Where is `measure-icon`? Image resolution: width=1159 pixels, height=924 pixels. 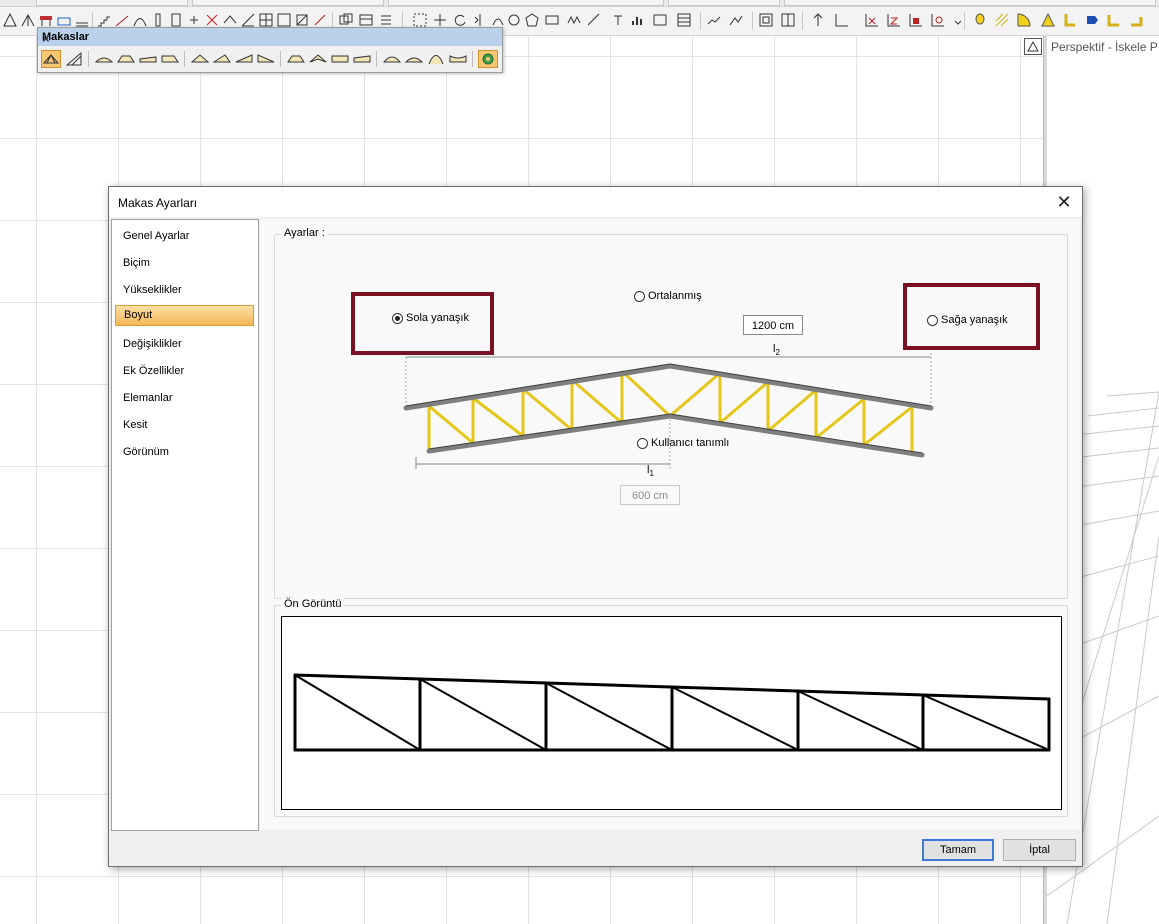
measure-icon is located at coordinates (594, 20).